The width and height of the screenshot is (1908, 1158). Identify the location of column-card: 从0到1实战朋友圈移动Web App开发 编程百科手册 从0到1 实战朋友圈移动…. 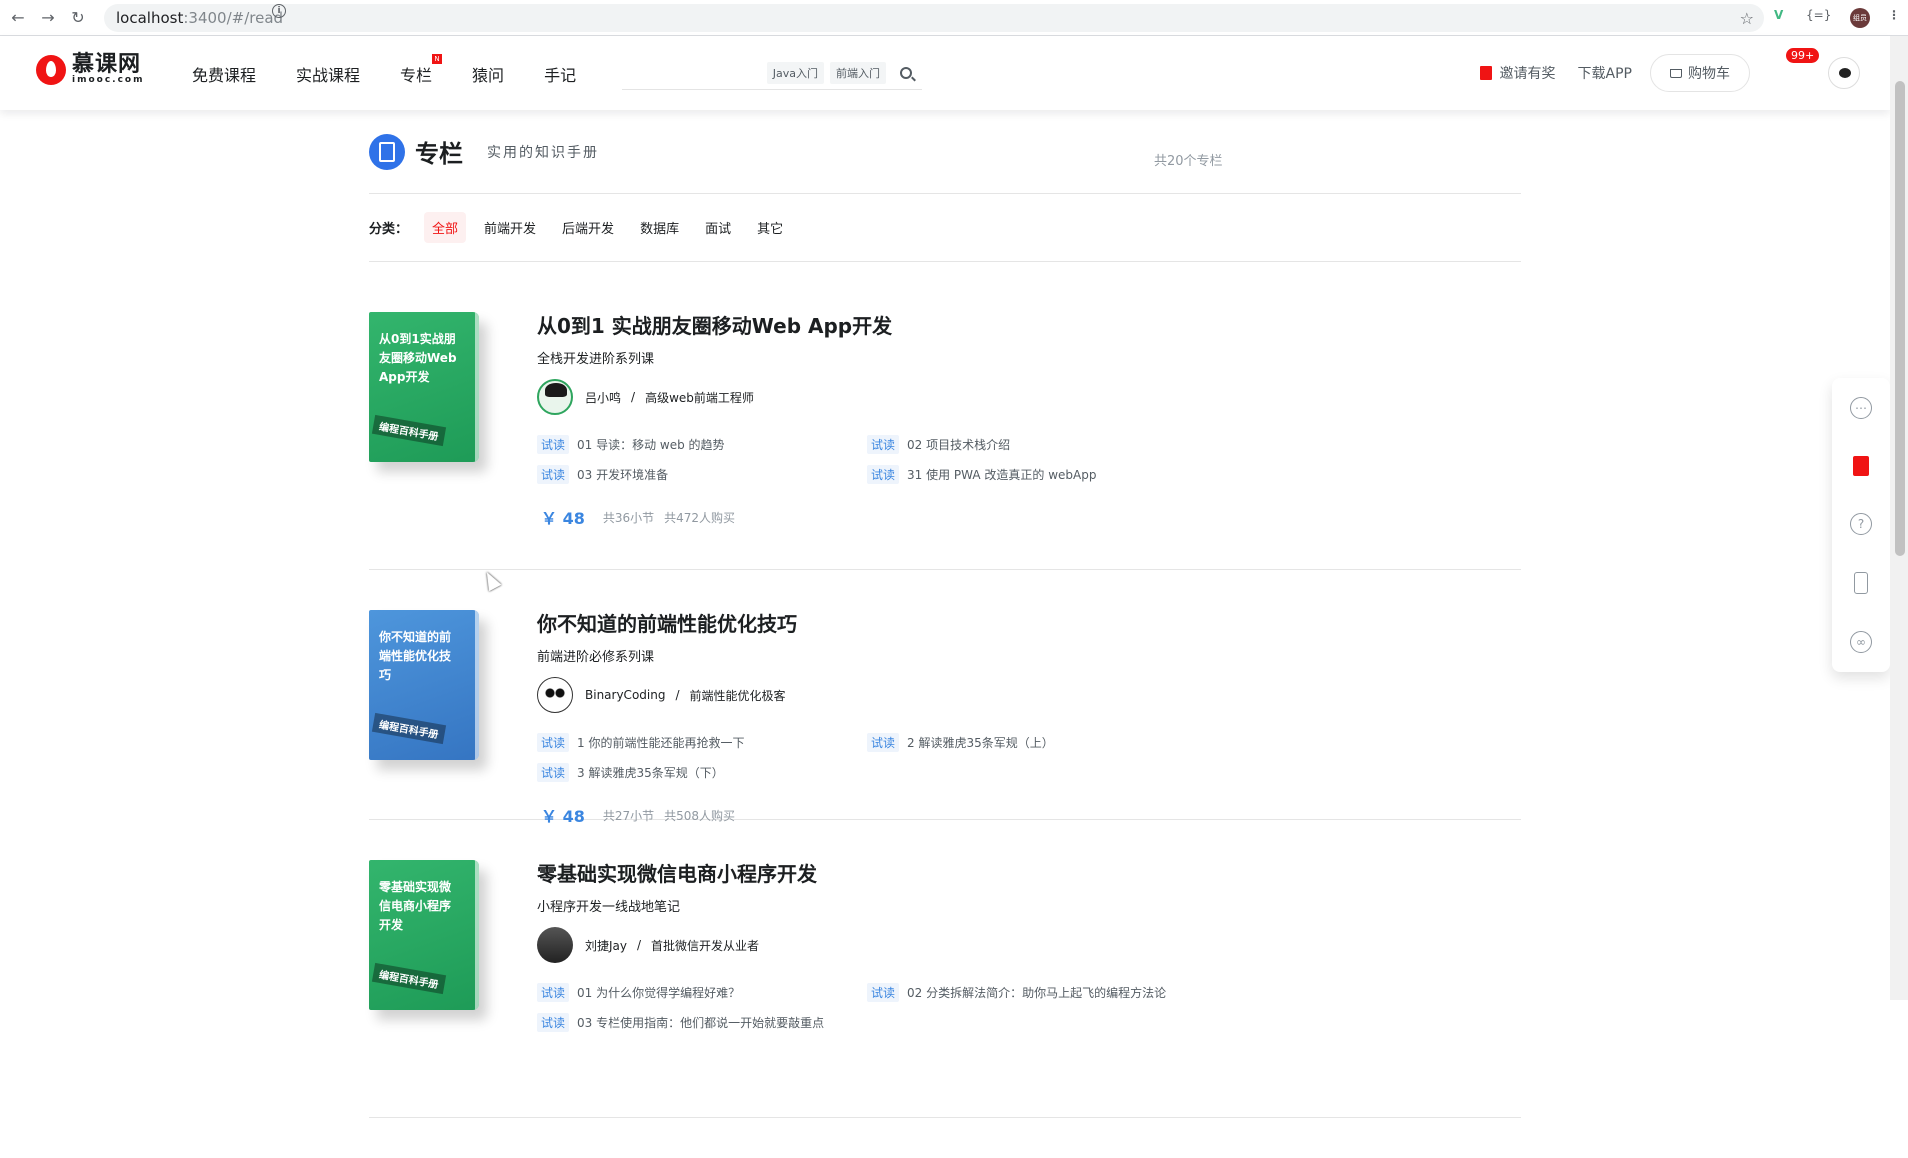
(945, 441).